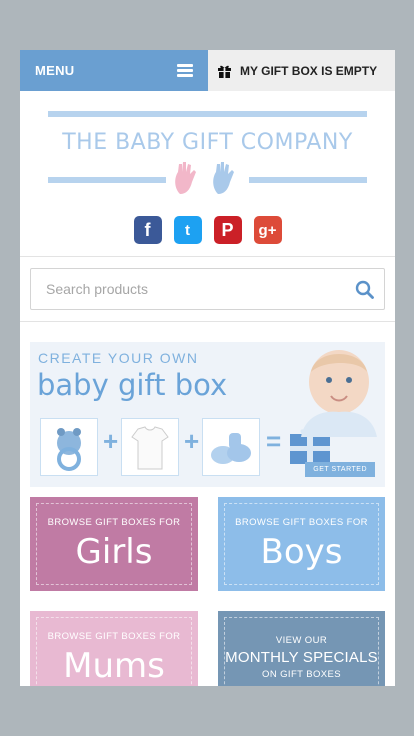  I want to click on baby-photo, so click(339, 393).